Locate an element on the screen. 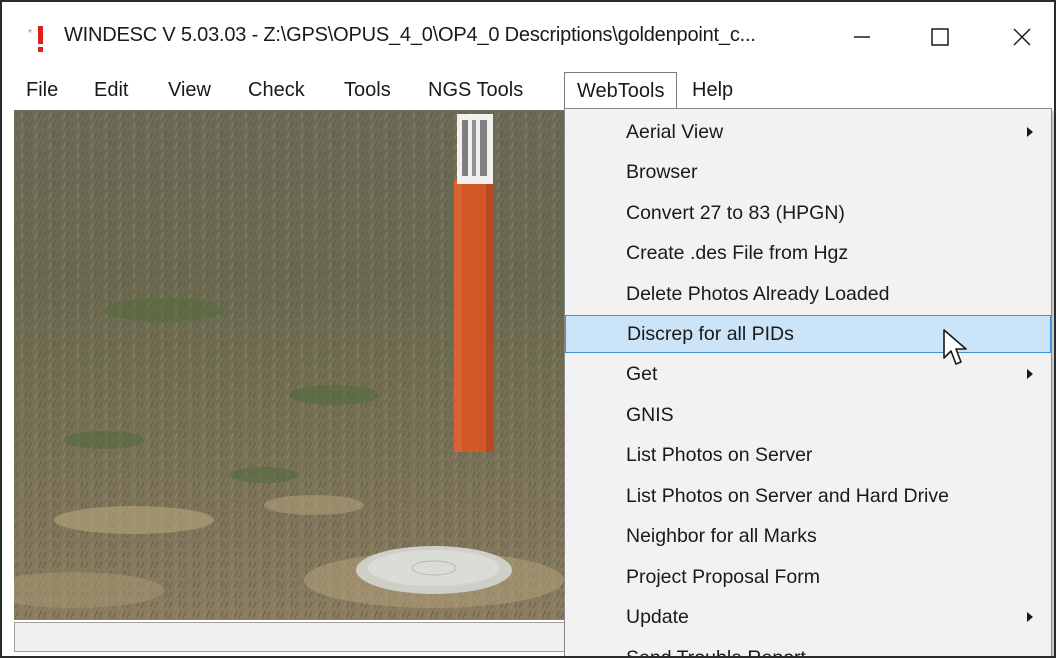 This screenshot has width=1056, height=658. menu-item-label: Aerial View is located at coordinates (675, 131).